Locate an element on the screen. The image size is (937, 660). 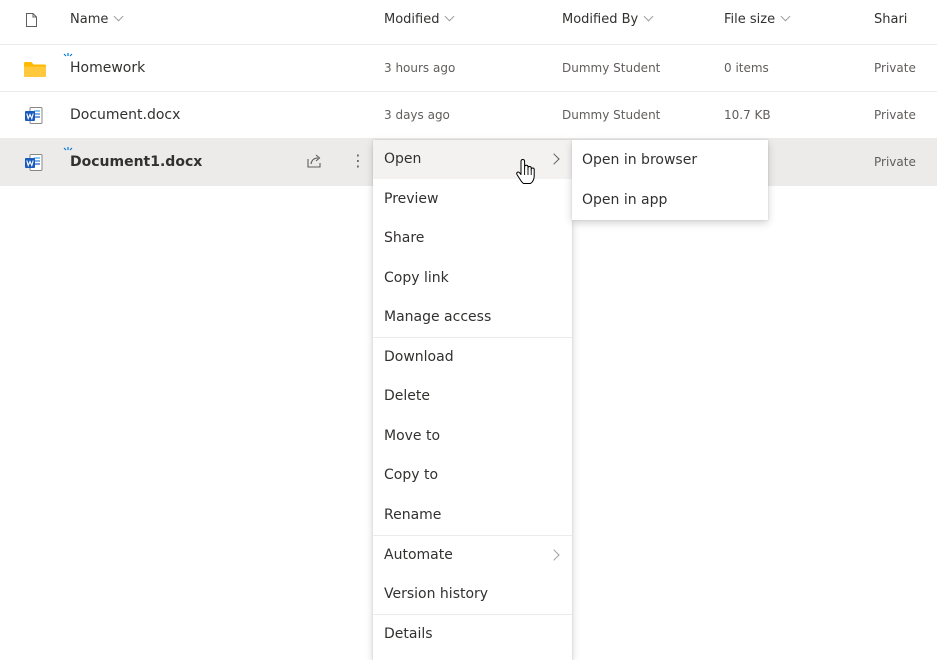
column-header-name-label: Name is located at coordinates (89, 19).